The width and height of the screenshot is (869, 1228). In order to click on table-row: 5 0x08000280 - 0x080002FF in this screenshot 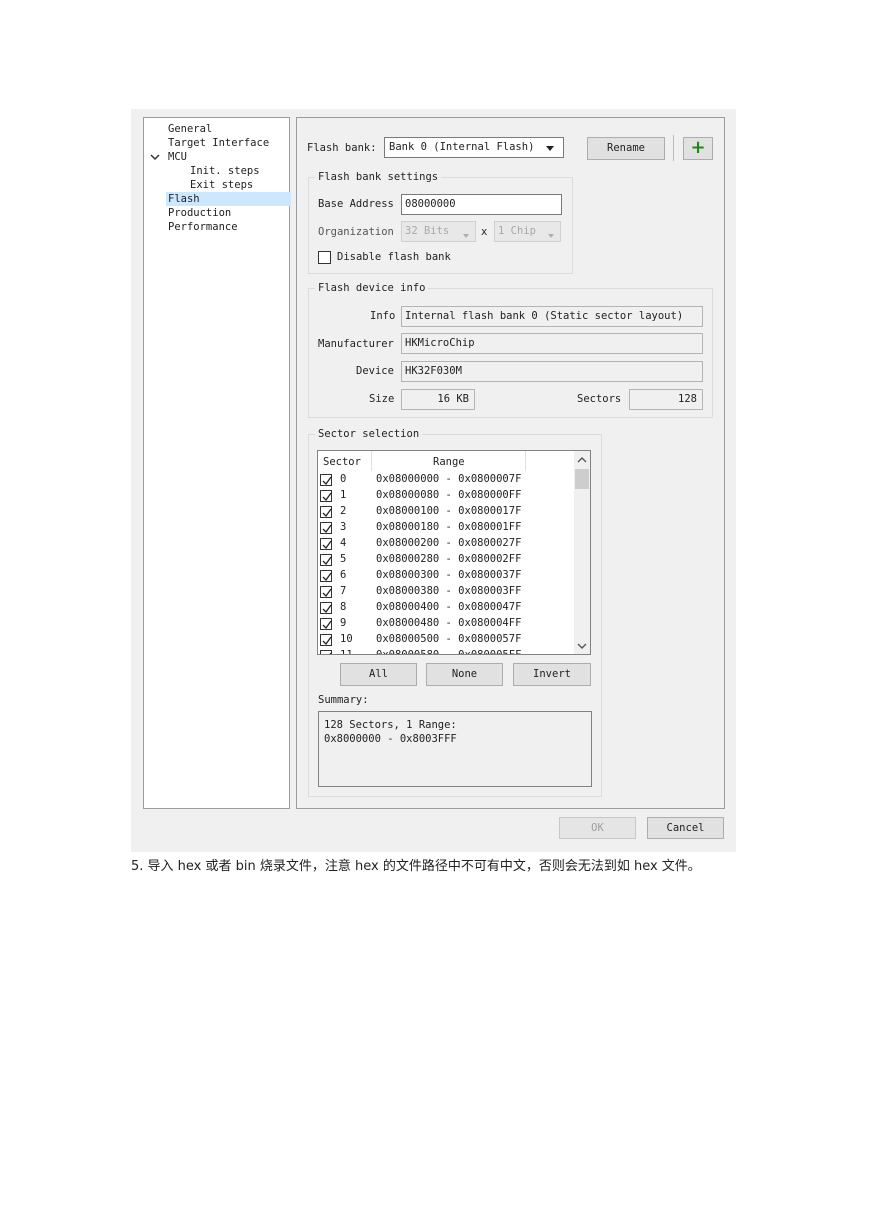, I will do `click(445, 560)`.